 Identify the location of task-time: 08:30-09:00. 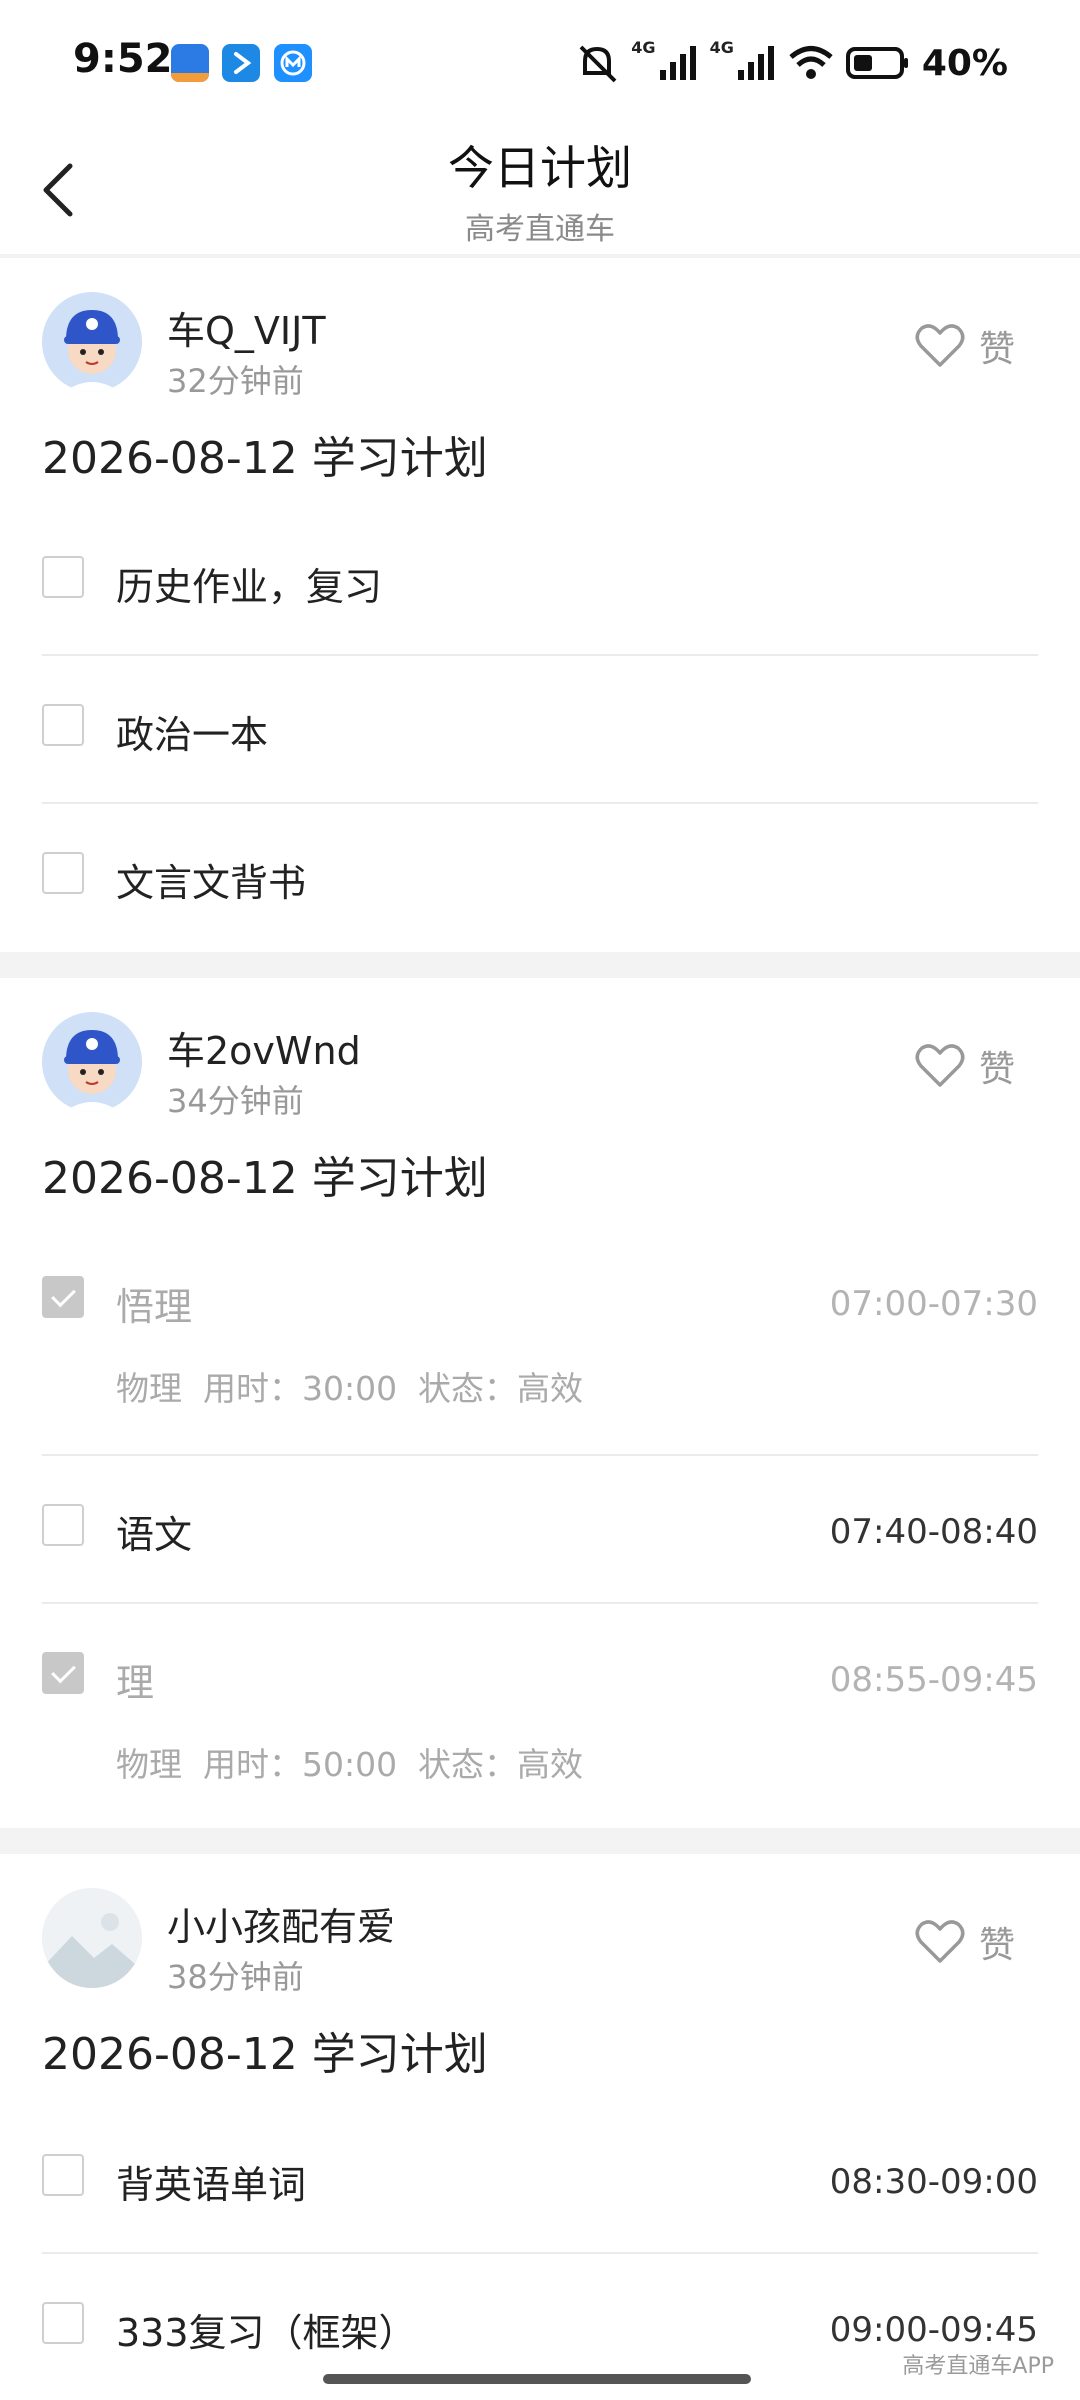
(933, 2182).